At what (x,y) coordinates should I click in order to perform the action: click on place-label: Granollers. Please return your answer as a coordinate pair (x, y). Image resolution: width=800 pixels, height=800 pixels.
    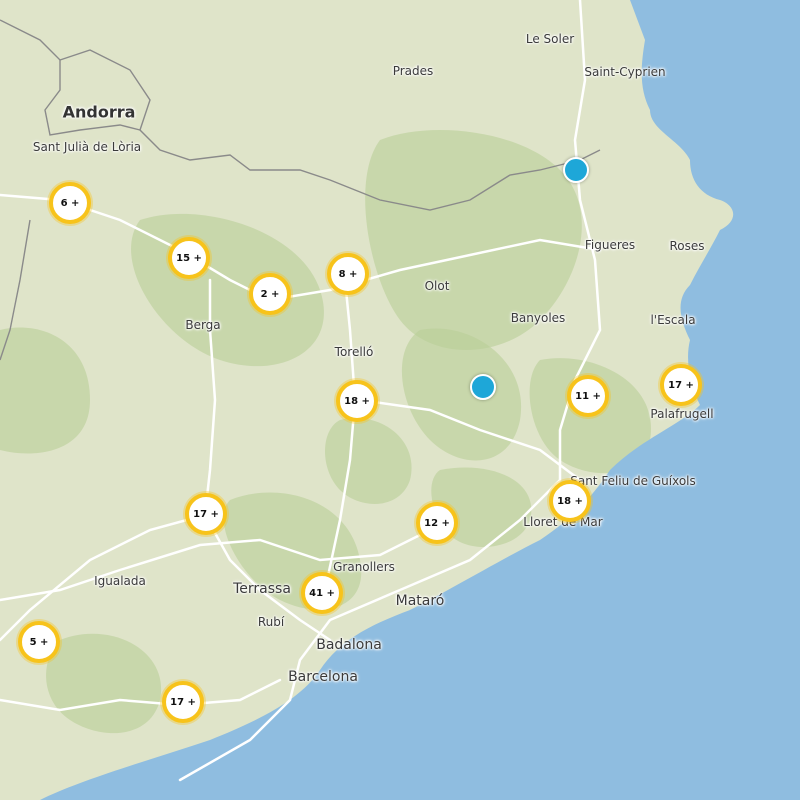
    Looking at the image, I should click on (364, 567).